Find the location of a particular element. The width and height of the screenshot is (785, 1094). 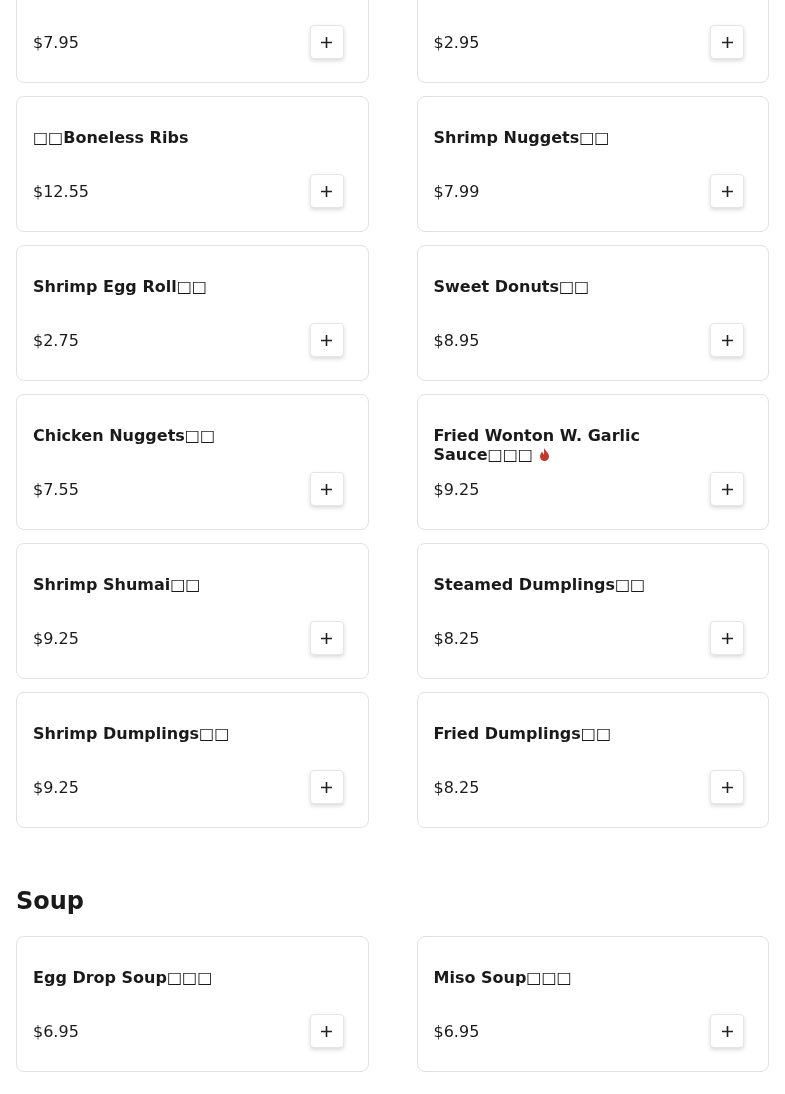

item-price: $7.99 is located at coordinates (456, 191).